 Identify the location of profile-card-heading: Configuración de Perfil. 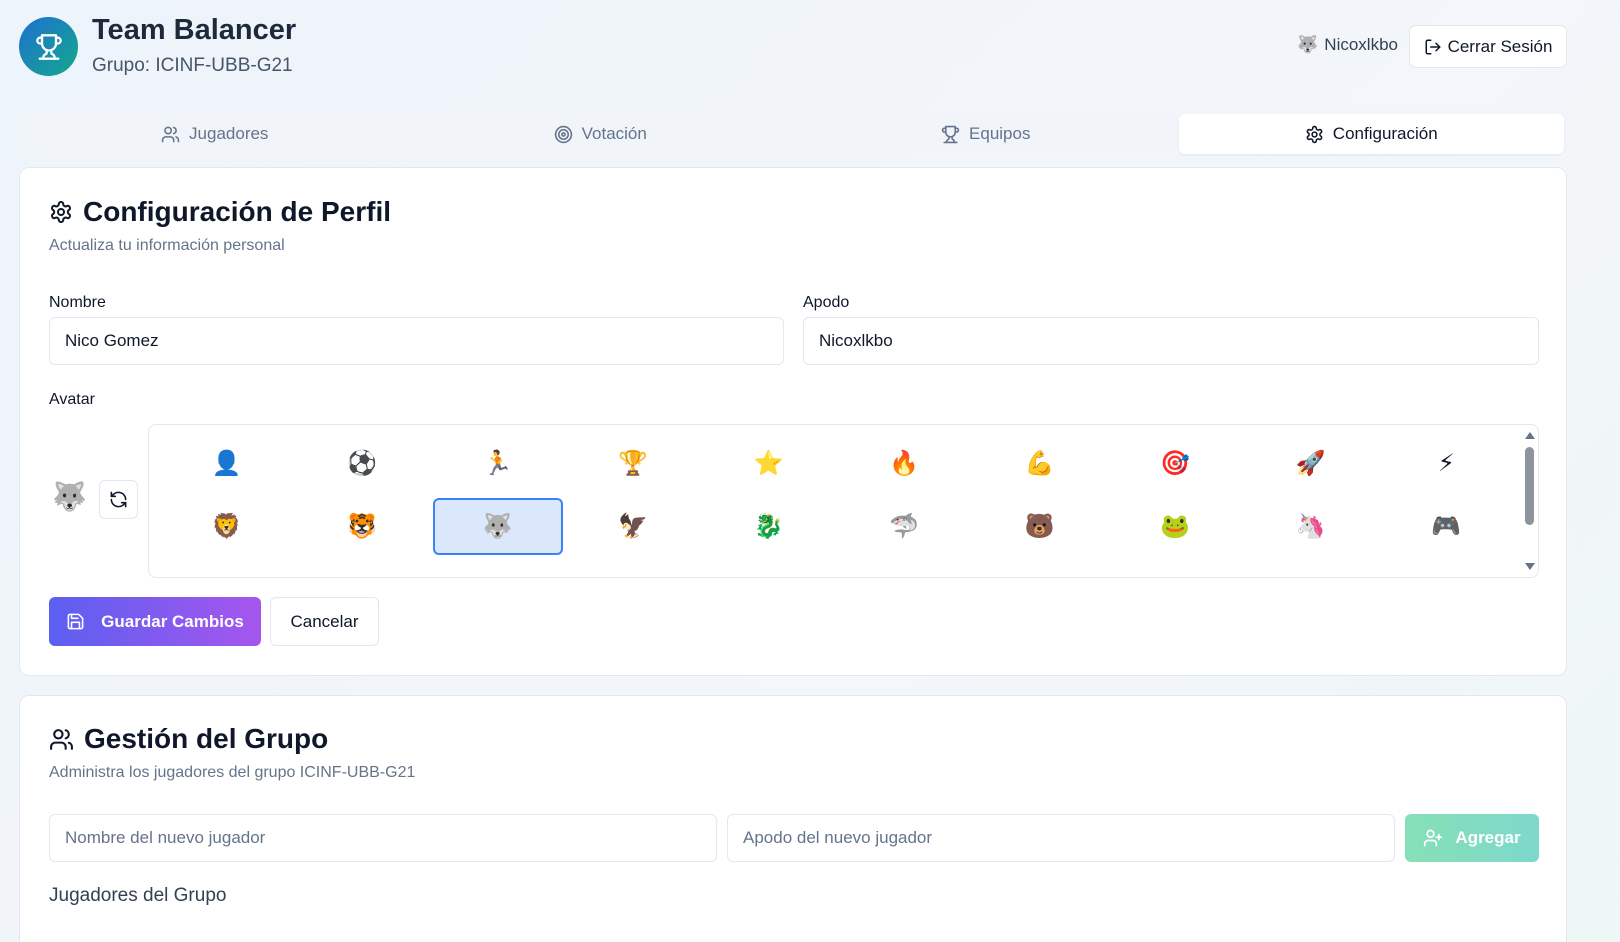
(220, 212).